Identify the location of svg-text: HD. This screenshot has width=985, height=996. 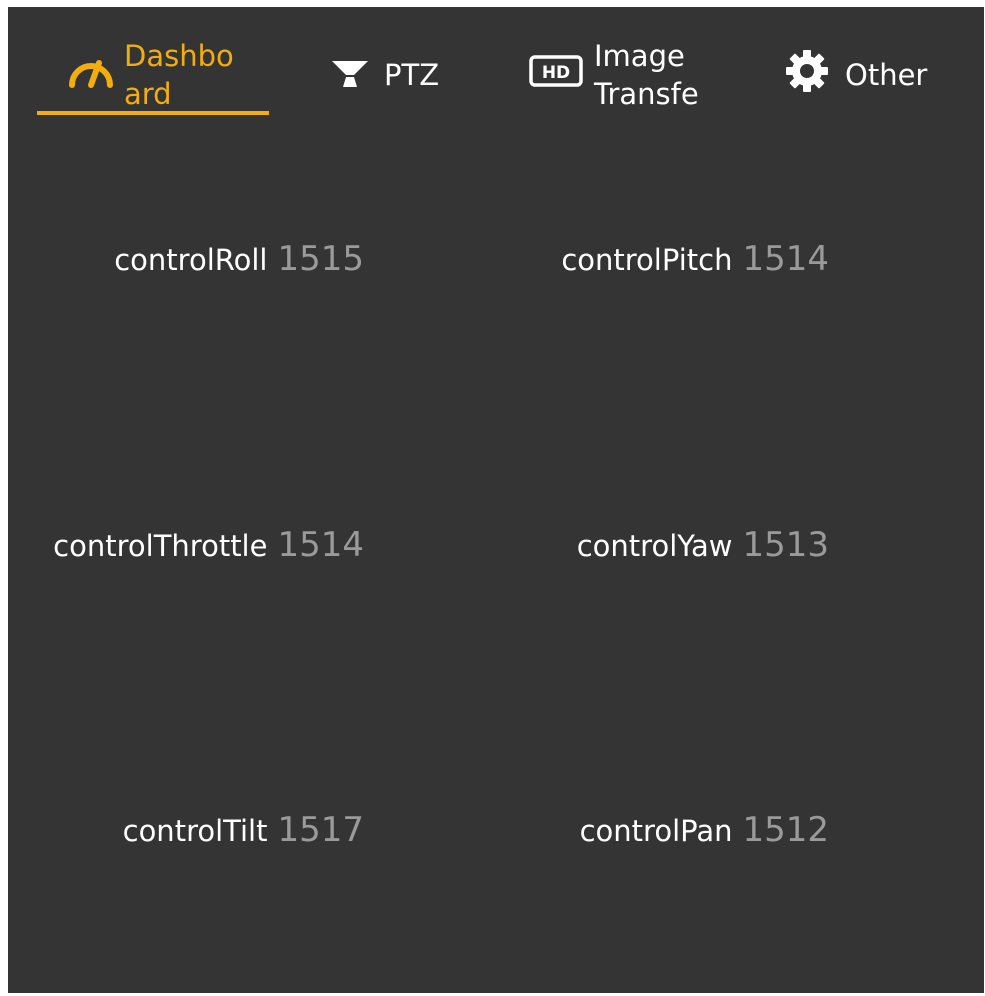
(556, 73).